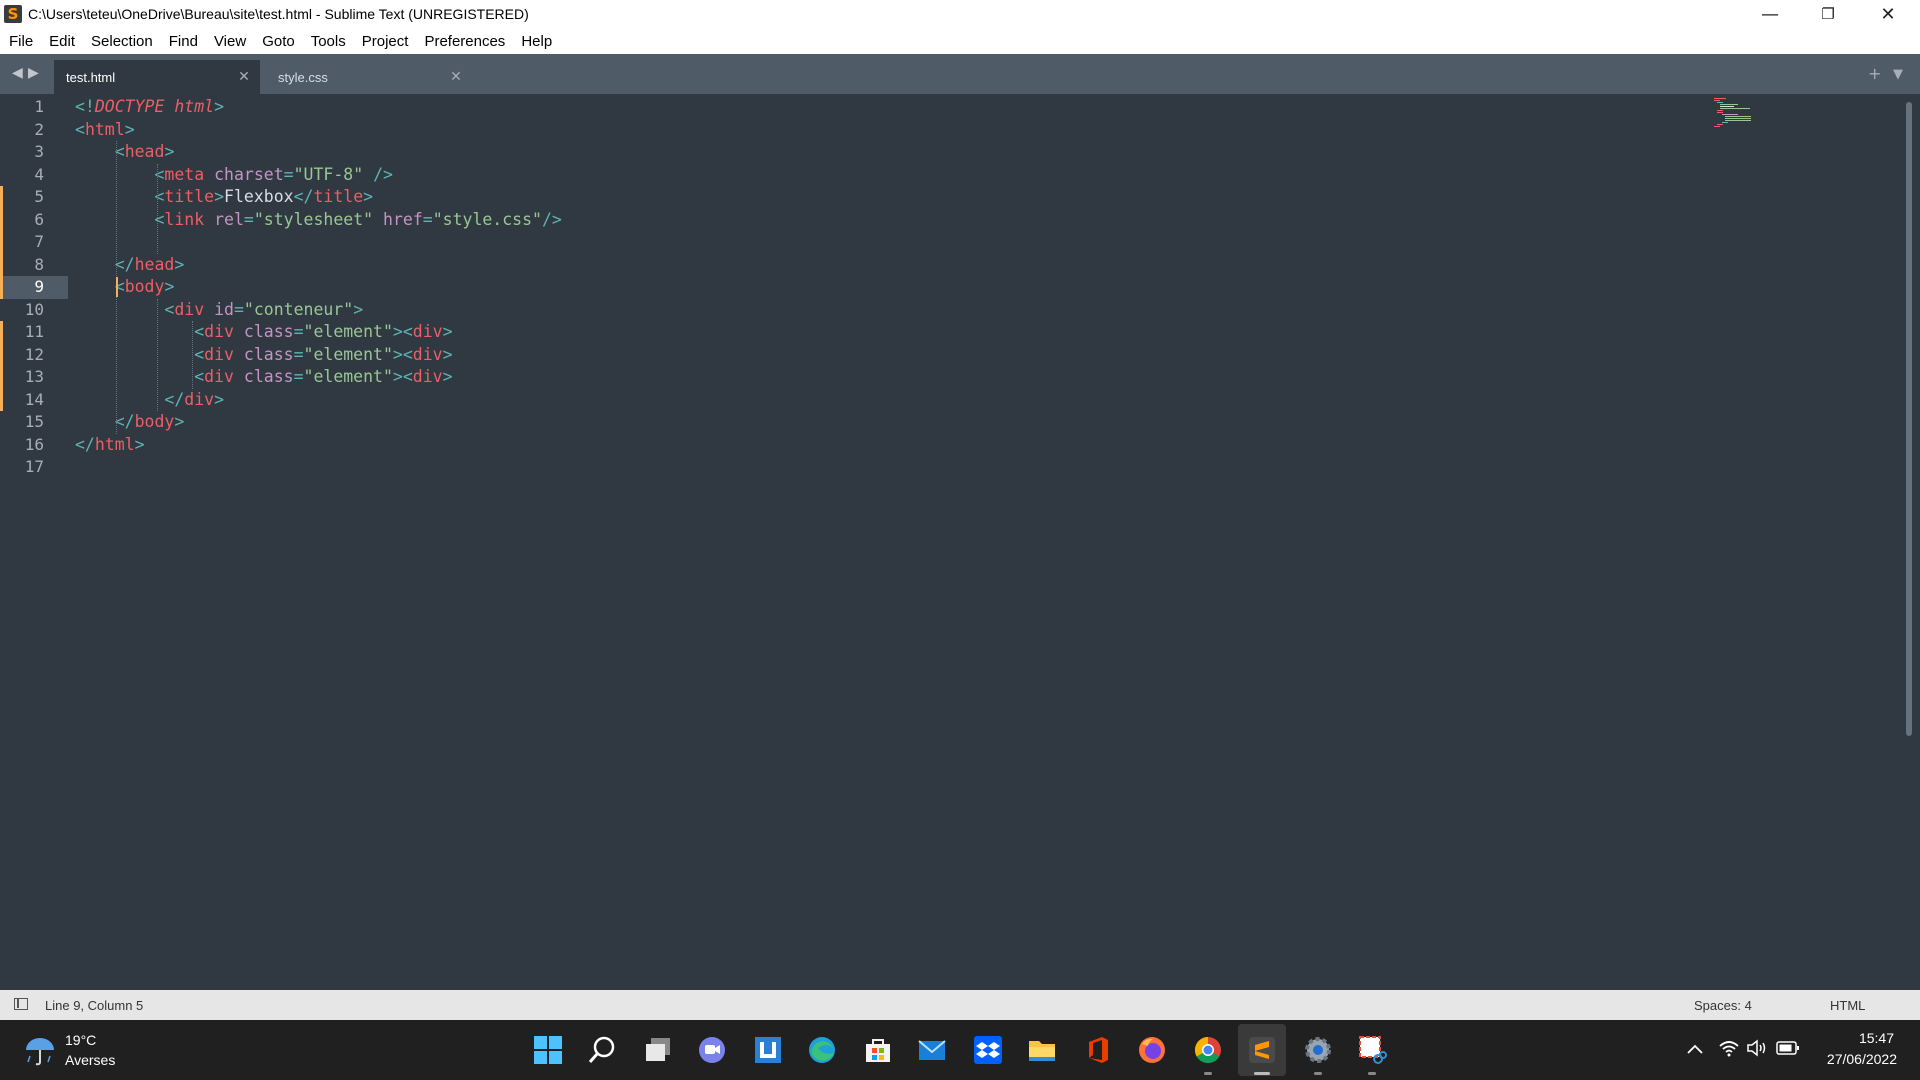 This screenshot has height=1080, width=1920. I want to click on new-tab-icon: +, so click(1874, 73).